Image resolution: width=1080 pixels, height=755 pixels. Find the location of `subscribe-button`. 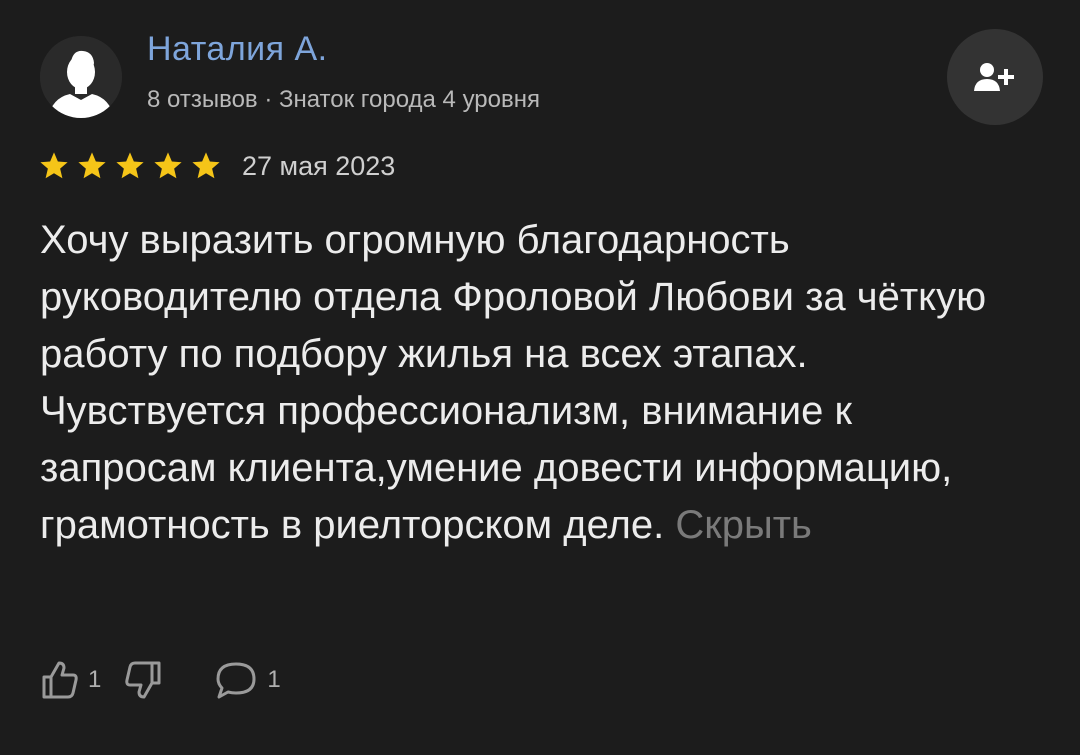

subscribe-button is located at coordinates (995, 77).